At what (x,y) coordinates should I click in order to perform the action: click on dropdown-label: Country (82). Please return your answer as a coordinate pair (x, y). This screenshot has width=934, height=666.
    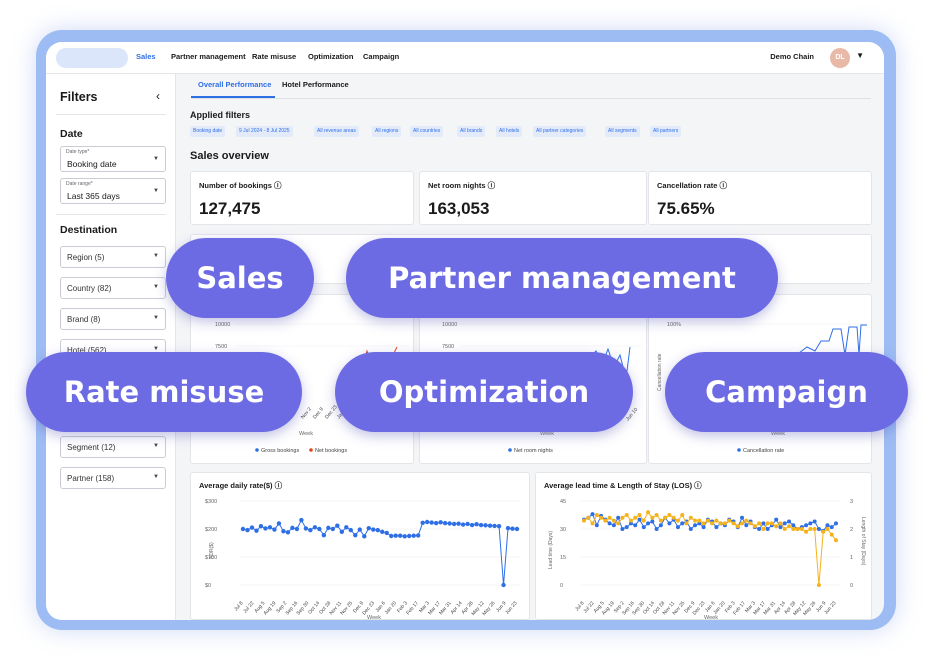
    Looking at the image, I should click on (89, 288).